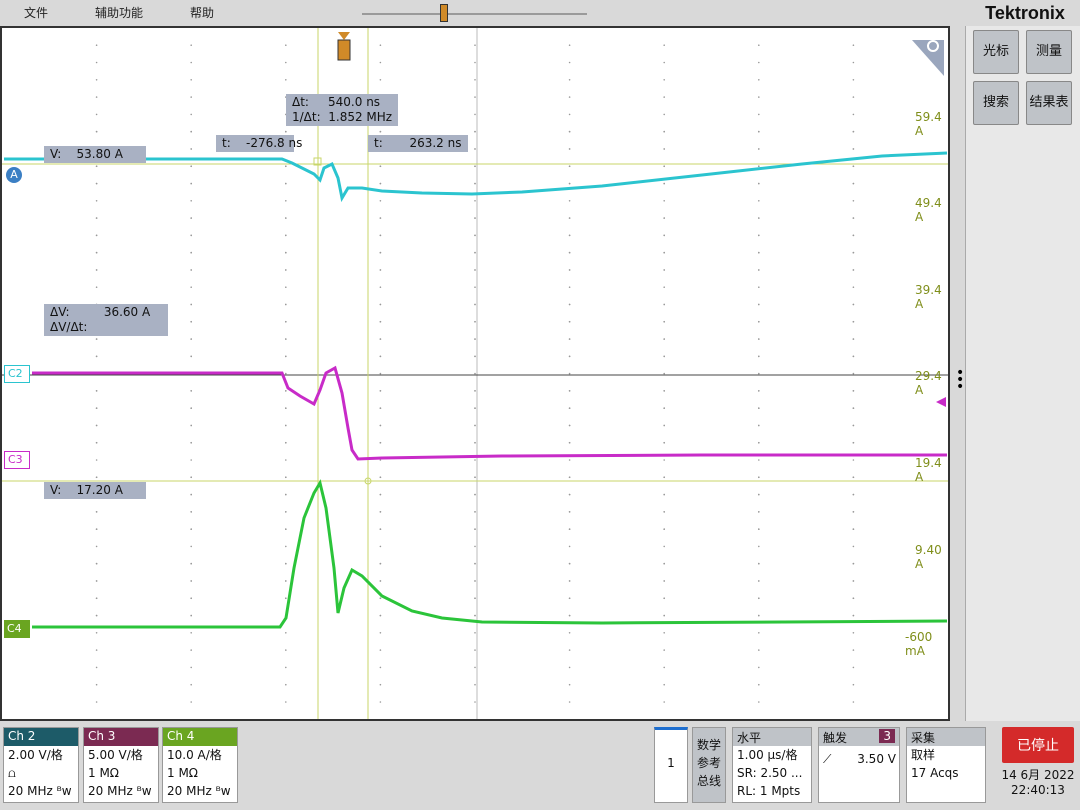 This screenshot has width=1080, height=810. Describe the element at coordinates (200, 765) in the screenshot. I see `channel-4-box: Ch 4 10.0 A/格 1 MΩ 20 MHz ᴮw` at that location.